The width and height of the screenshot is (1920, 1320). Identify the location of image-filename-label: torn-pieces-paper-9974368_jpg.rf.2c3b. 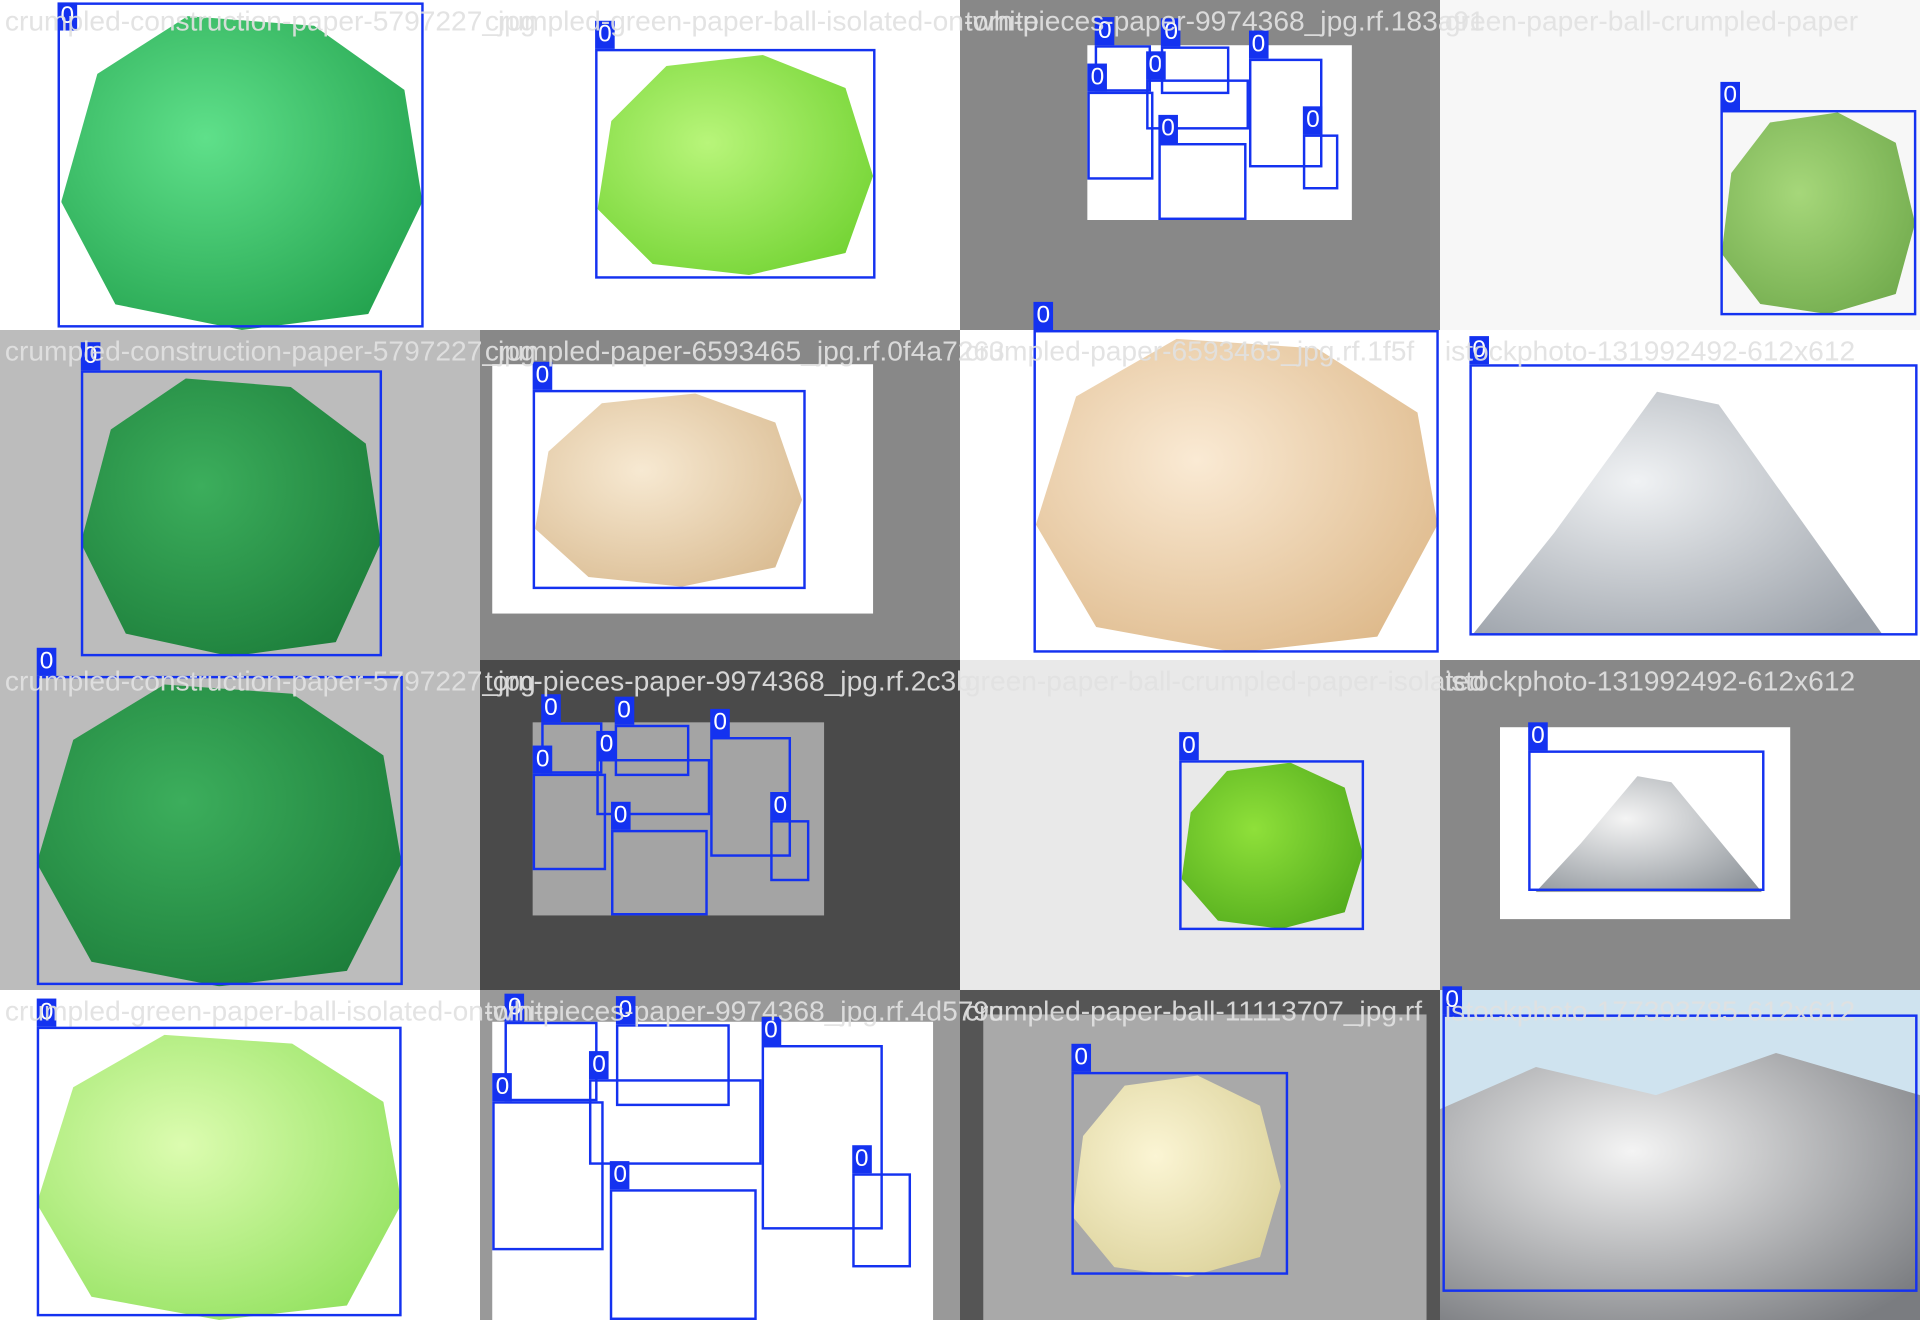
(728, 680).